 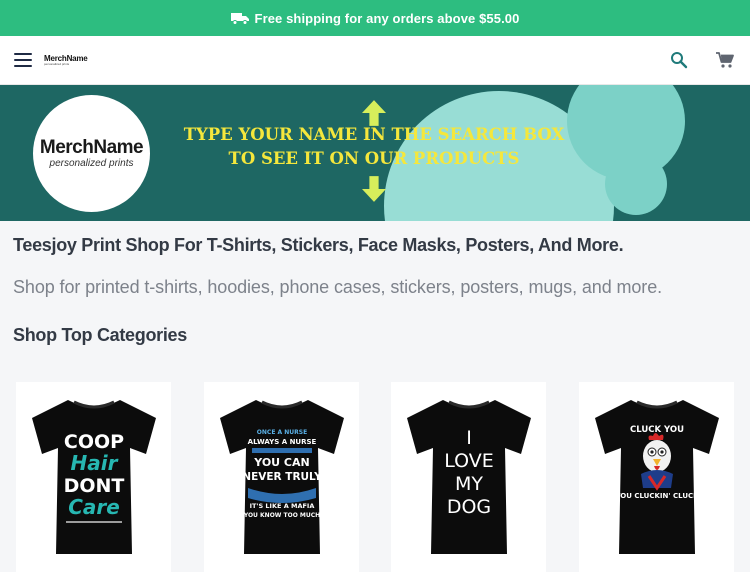 I want to click on menu-icon, so click(x=23, y=60).